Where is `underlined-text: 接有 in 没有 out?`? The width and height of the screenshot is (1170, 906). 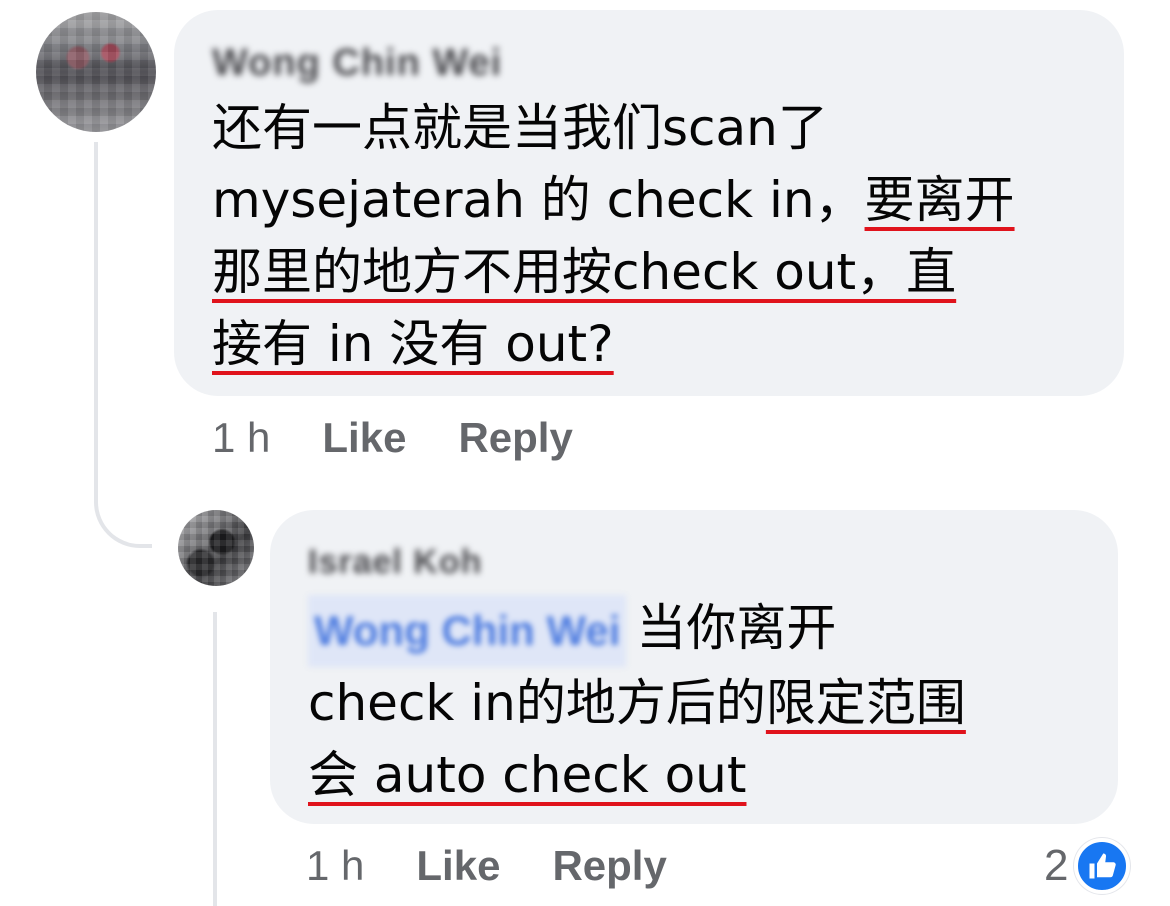 underlined-text: 接有 in 没有 out? is located at coordinates (413, 344).